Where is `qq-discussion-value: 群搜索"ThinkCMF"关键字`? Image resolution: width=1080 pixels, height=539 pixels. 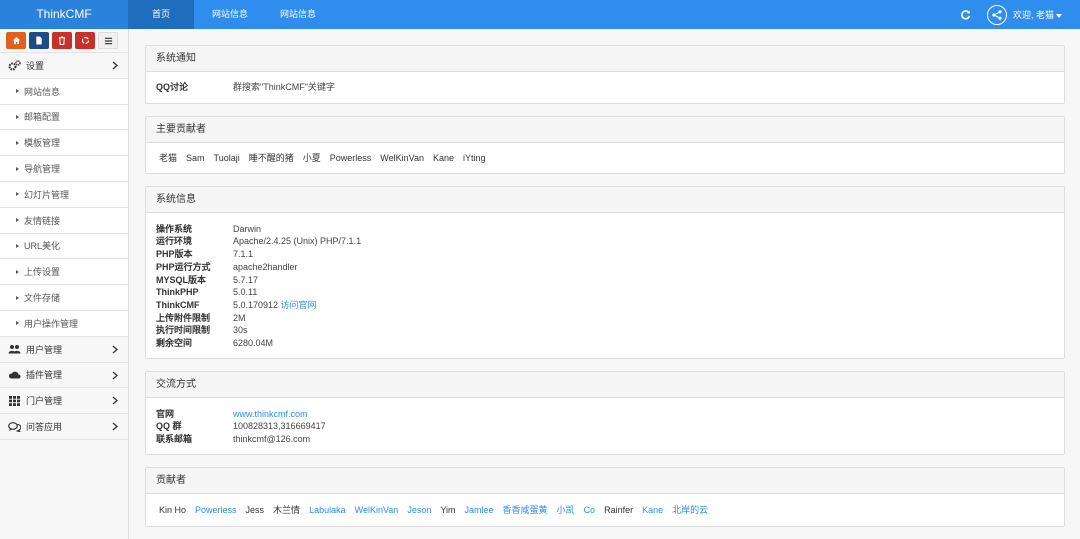 qq-discussion-value: 群搜索"ThinkCMF"关键字 is located at coordinates (284, 87).